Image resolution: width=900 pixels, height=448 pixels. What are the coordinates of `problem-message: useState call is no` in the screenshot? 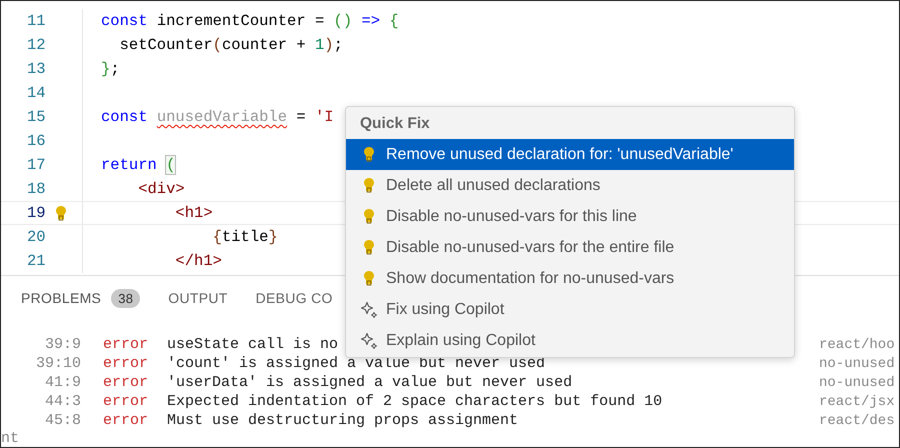 It's located at (252, 344).